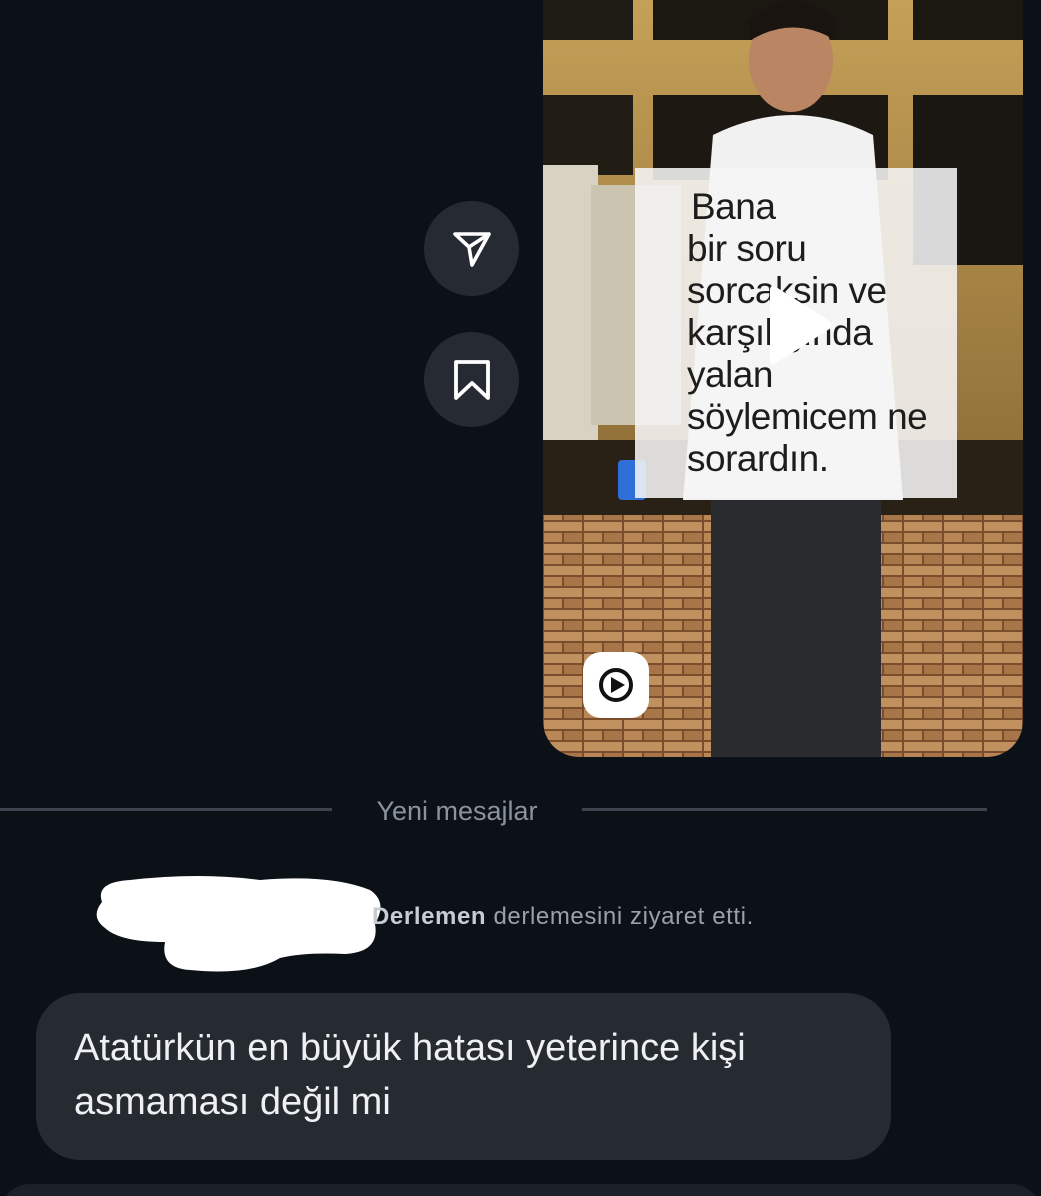 The width and height of the screenshot is (1041, 1196). I want to click on save-button, so click(471, 379).